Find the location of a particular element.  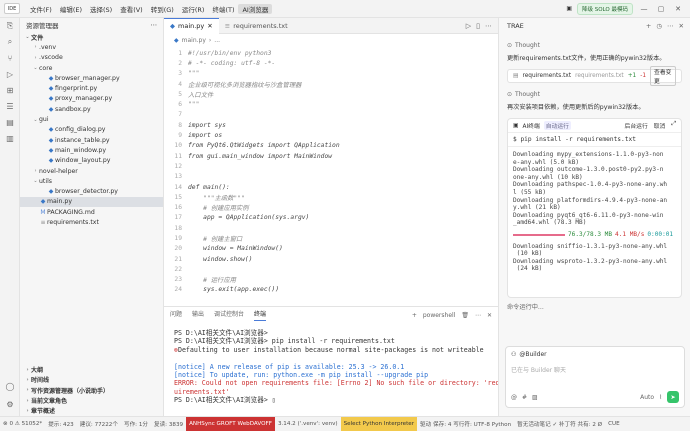

status-item: 提示: 423 is located at coordinates (61, 424).